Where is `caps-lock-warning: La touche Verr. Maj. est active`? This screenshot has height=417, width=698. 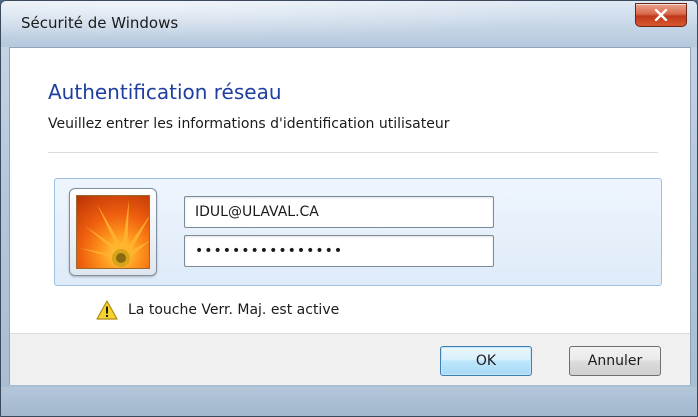
caps-lock-warning: La touche Verr. Maj. est active is located at coordinates (217, 310).